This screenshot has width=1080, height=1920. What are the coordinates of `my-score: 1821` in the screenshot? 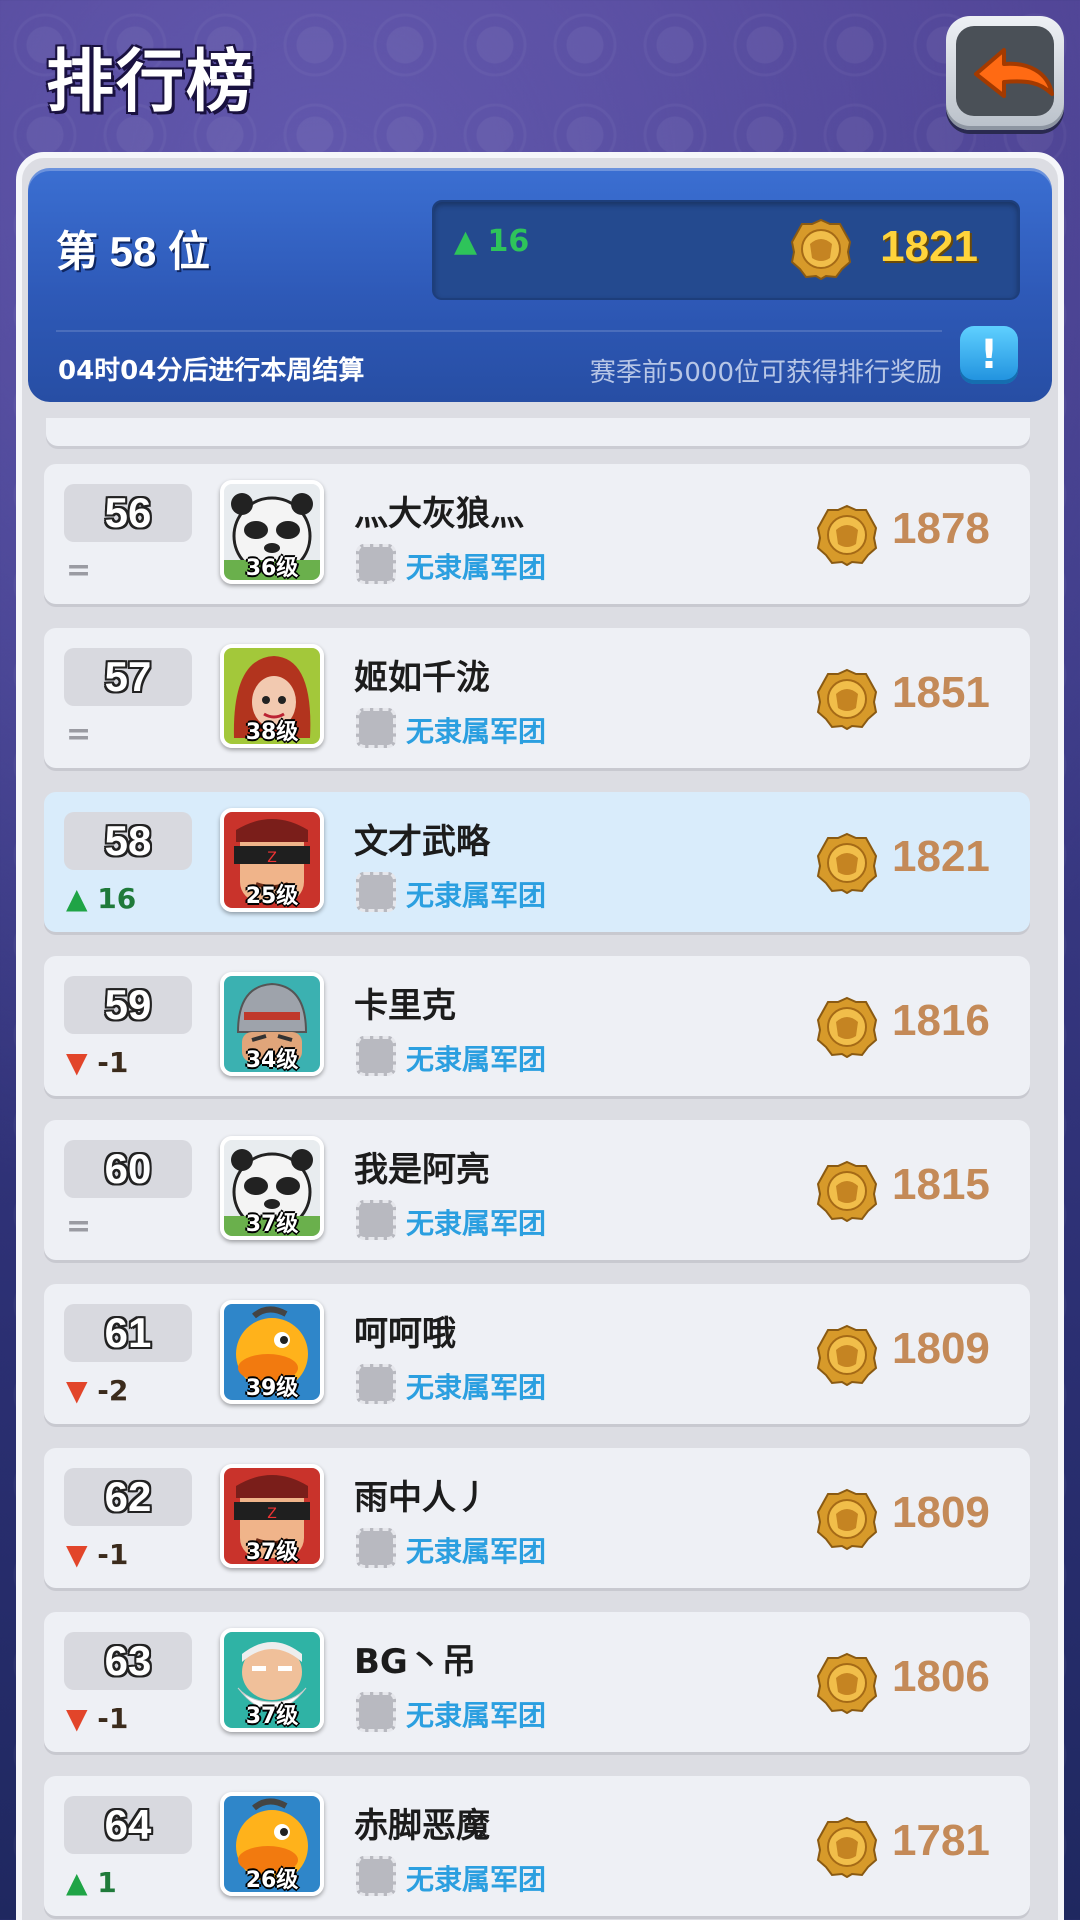 It's located at (929, 246).